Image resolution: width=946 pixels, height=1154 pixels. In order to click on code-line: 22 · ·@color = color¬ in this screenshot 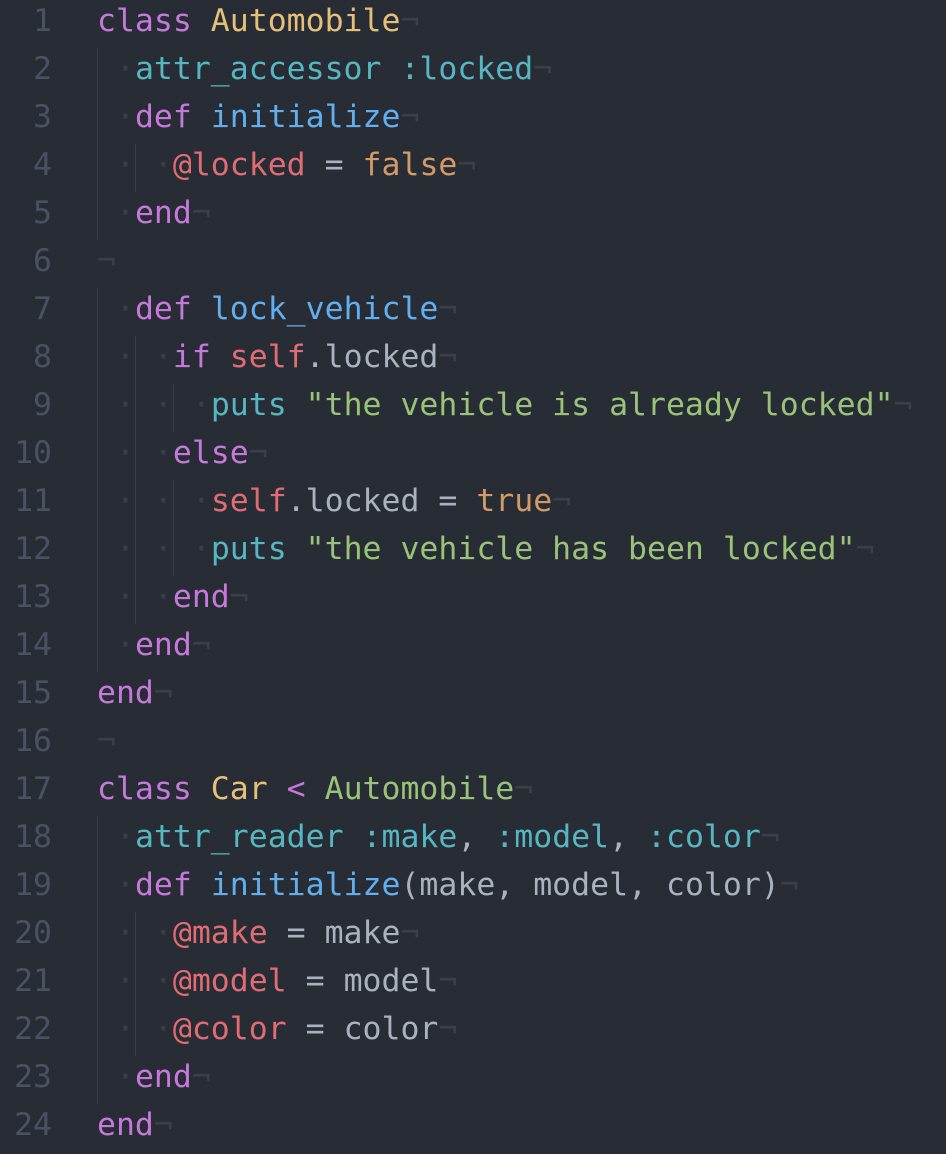, I will do `click(473, 1032)`.